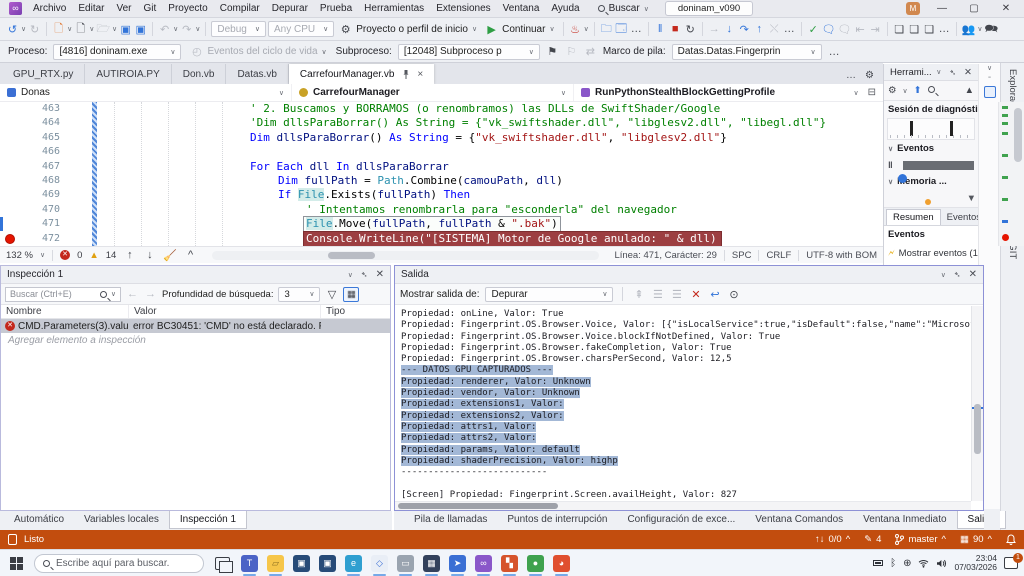 This screenshot has height=576, width=1024. I want to click on menu-compilar: Compilar, so click(240, 8).